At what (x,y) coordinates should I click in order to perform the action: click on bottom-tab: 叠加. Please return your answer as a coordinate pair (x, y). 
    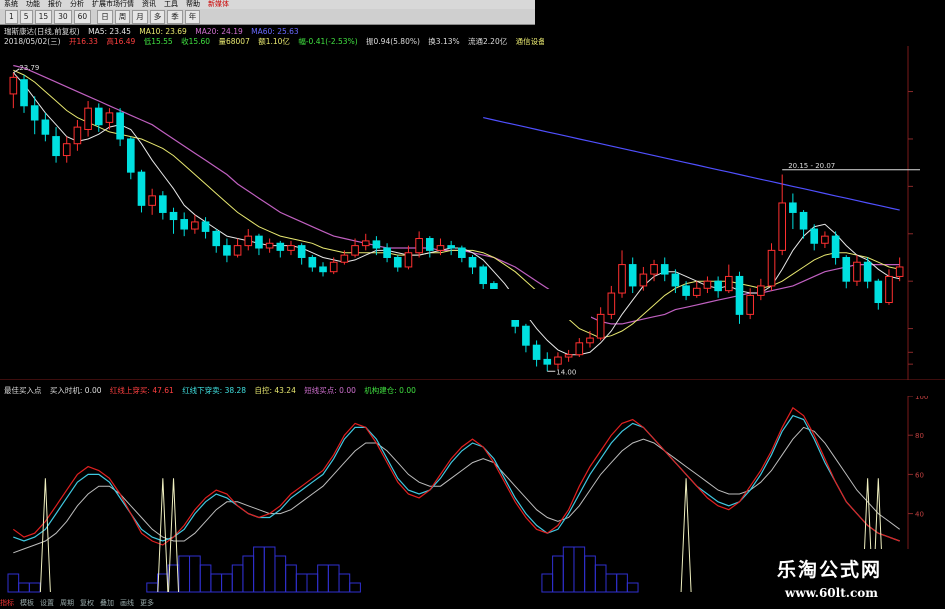
    Looking at the image, I should click on (107, 603).